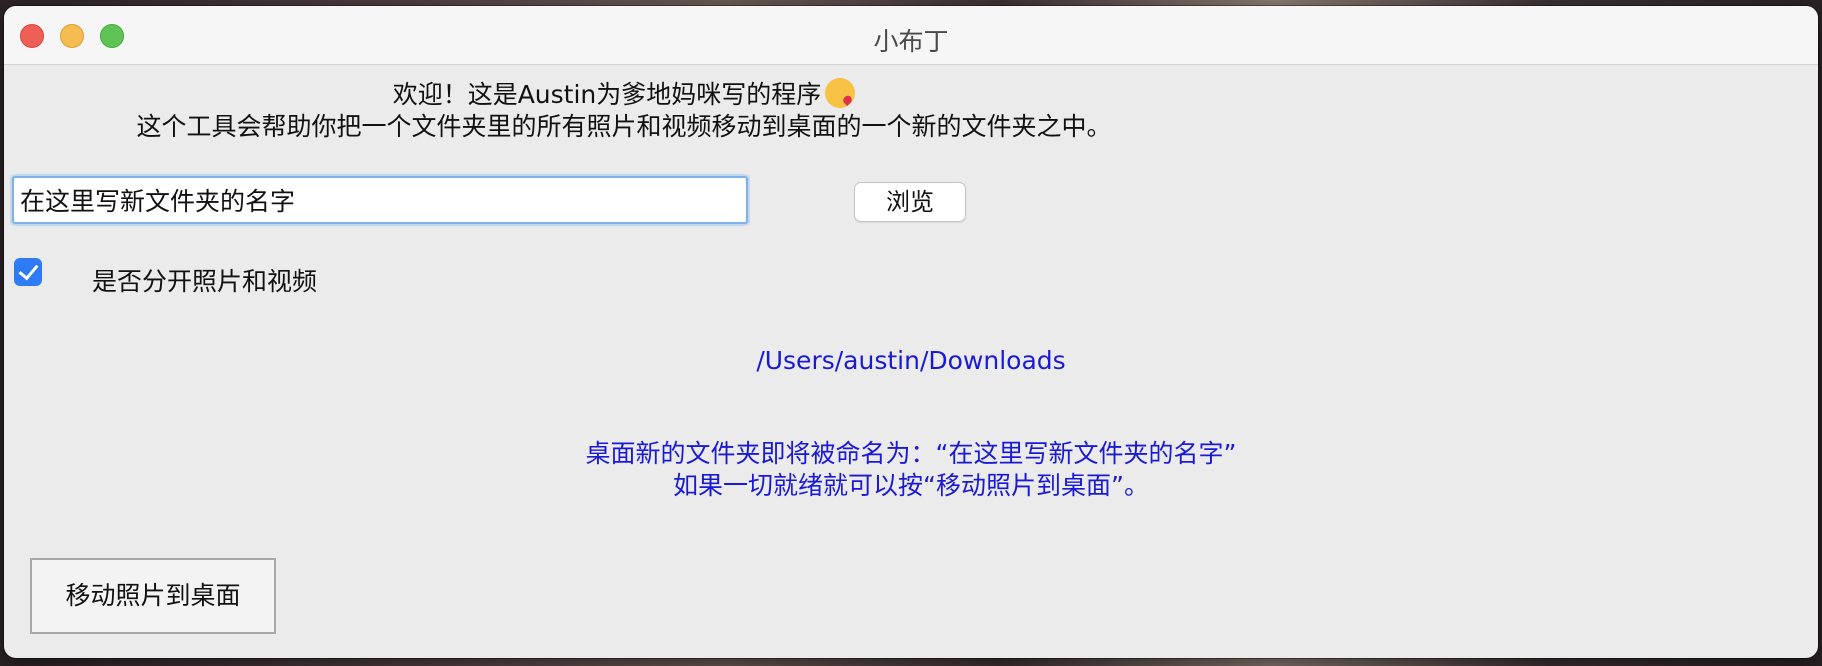  Describe the element at coordinates (607, 94) in the screenshot. I see `intro-line-1-text: 欢迎！这是Austin为爹地妈咪写的程序` at that location.